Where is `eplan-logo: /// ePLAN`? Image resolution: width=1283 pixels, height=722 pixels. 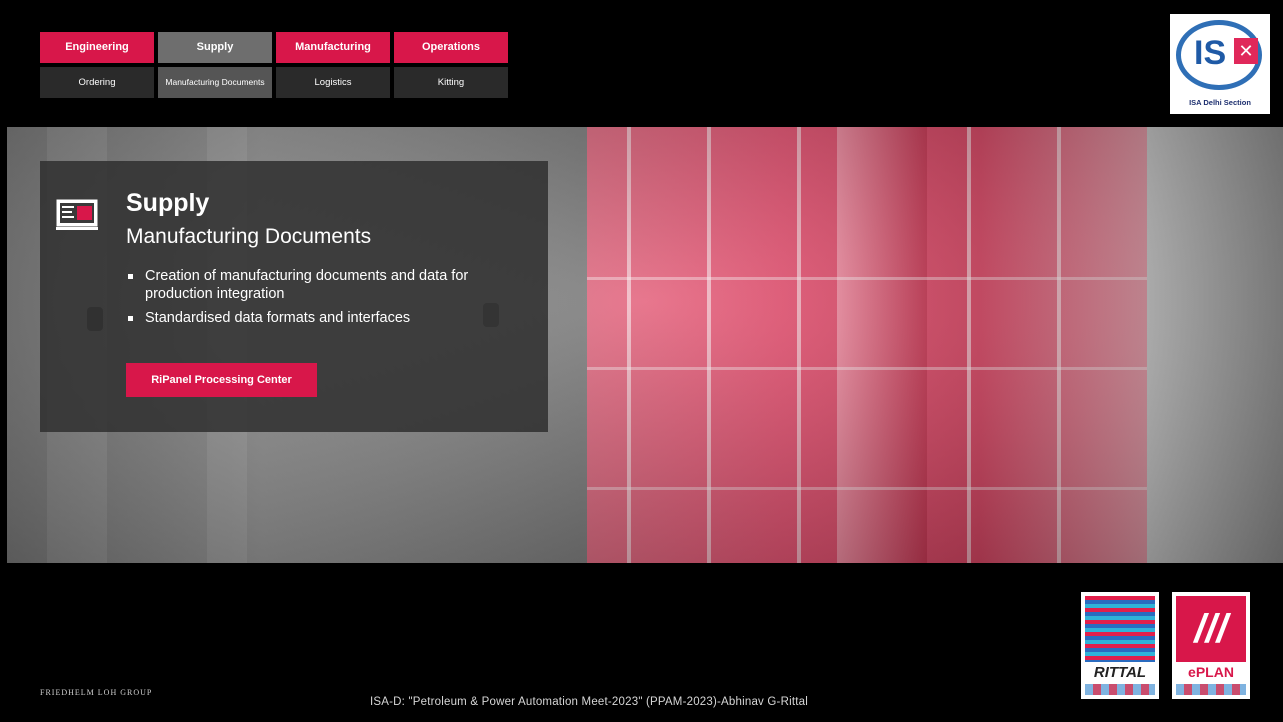 eplan-logo: /// ePLAN is located at coordinates (1211, 645).